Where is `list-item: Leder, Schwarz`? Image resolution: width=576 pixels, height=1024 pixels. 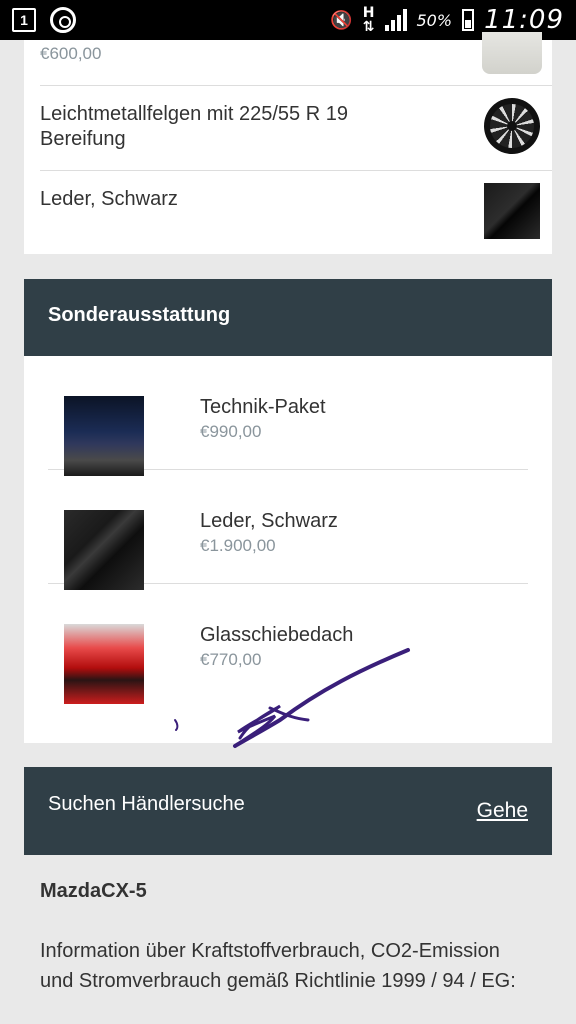
list-item: Leder, Schwarz is located at coordinates (296, 212).